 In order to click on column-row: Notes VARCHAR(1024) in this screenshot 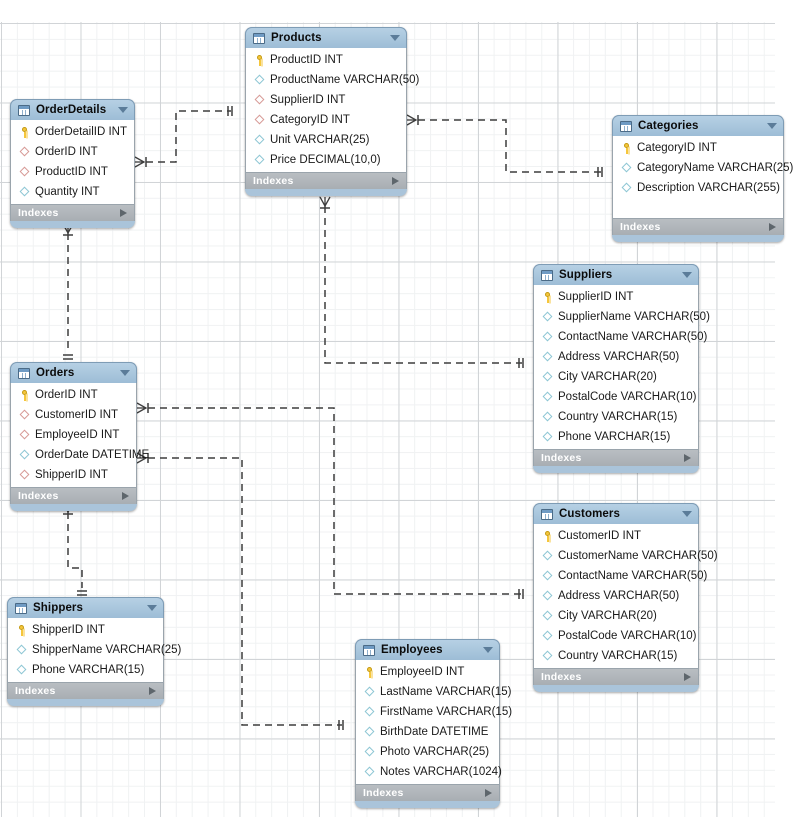, I will do `click(429, 772)`.